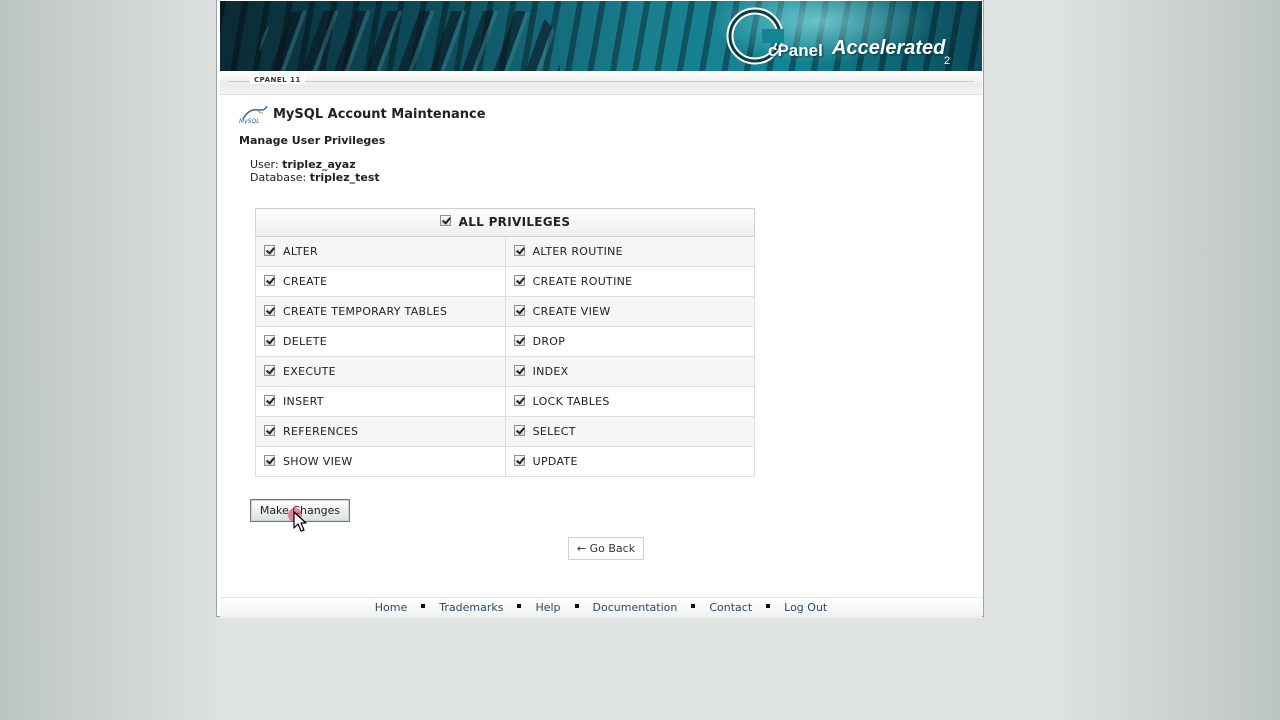 The image size is (1280, 720). I want to click on table-row: ALTER ALTER ROUTINE, so click(505, 251).